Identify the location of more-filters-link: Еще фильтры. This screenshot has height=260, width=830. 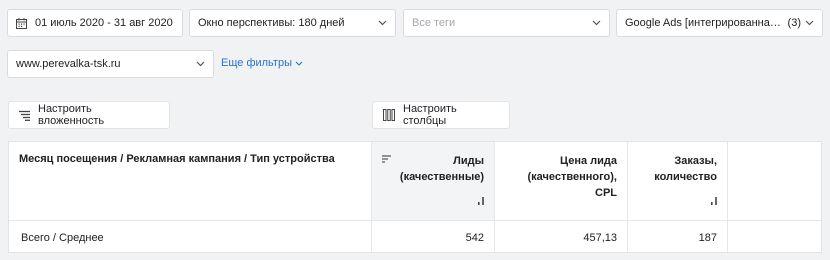
(262, 63).